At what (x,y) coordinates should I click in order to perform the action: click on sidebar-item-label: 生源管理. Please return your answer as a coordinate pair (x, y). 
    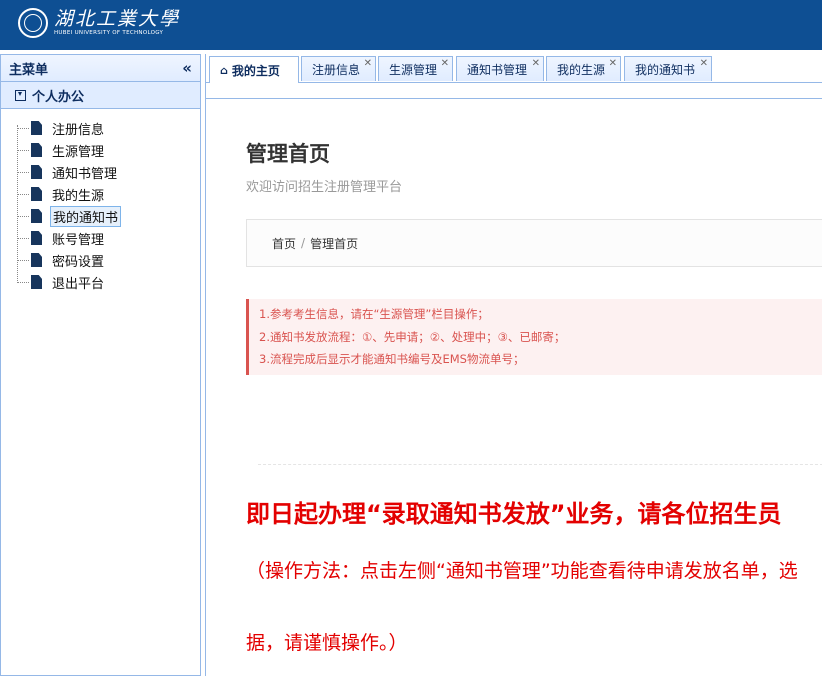
    Looking at the image, I should click on (78, 152).